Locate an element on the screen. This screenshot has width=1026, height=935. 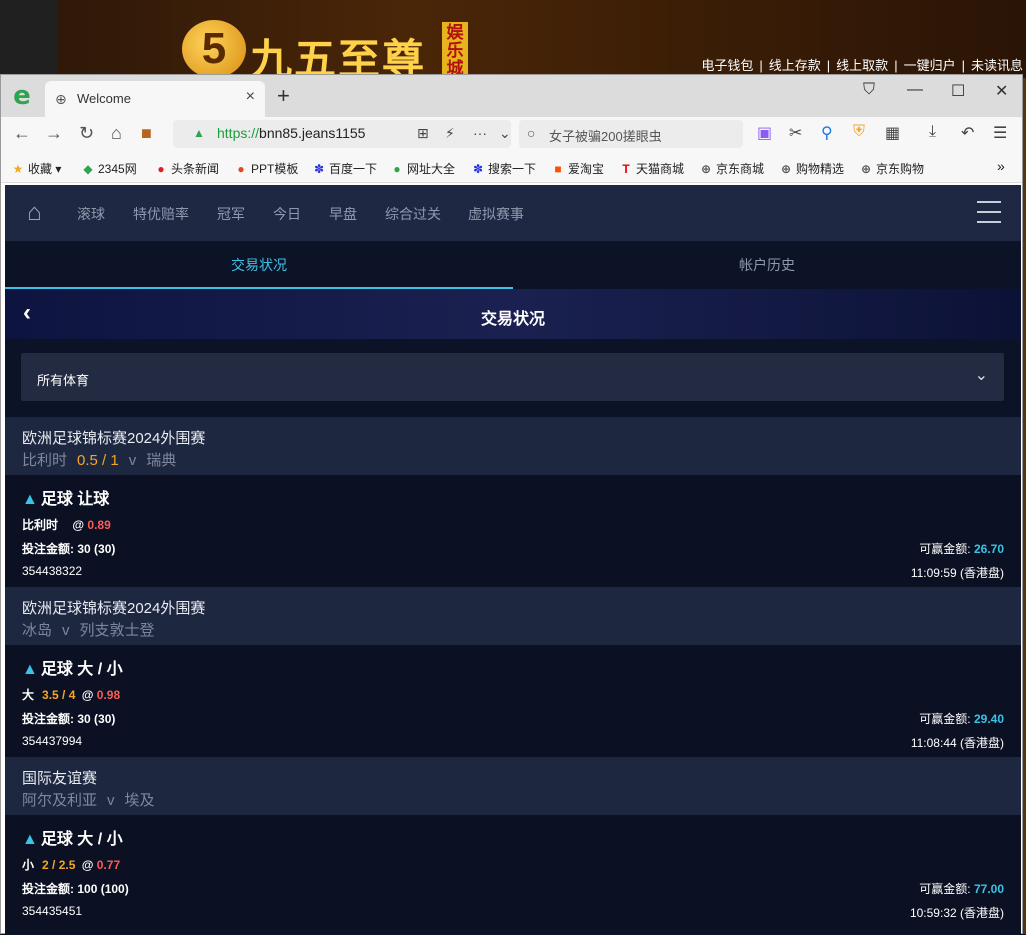
bookmark-shopping: ⊕ 购物精选 is located at coordinates (811, 168).